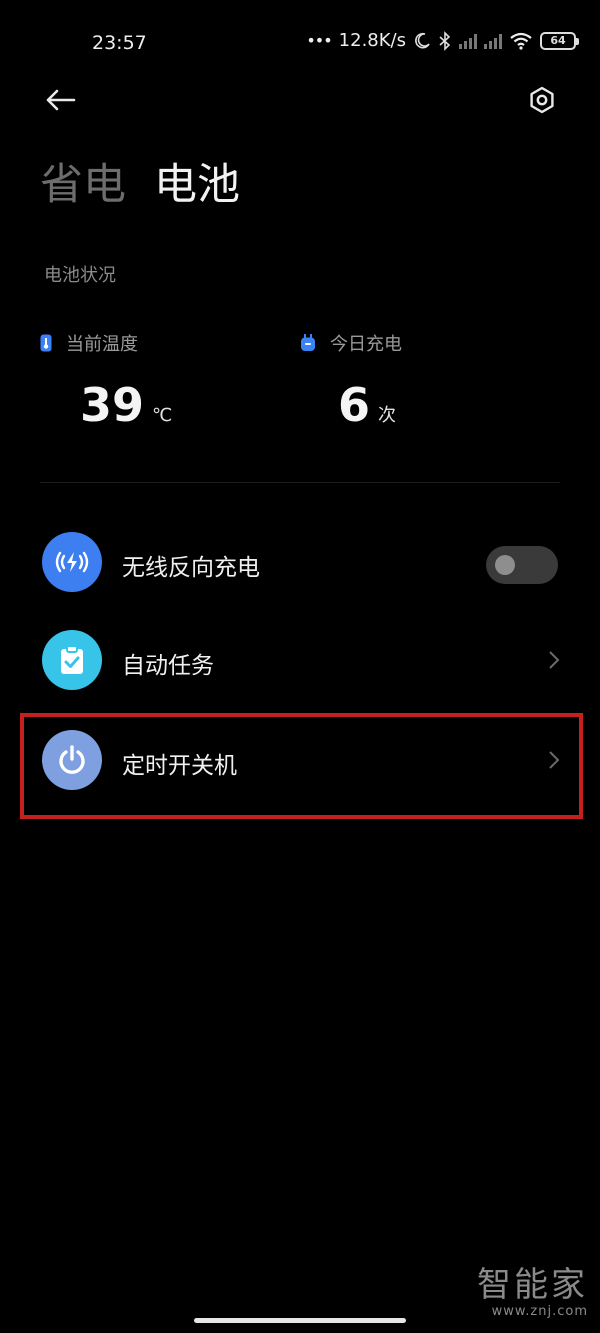 Image resolution: width=600 pixels, height=1333 pixels. I want to click on wireless-reverse-charging-label: 无线反向充电, so click(191, 568).